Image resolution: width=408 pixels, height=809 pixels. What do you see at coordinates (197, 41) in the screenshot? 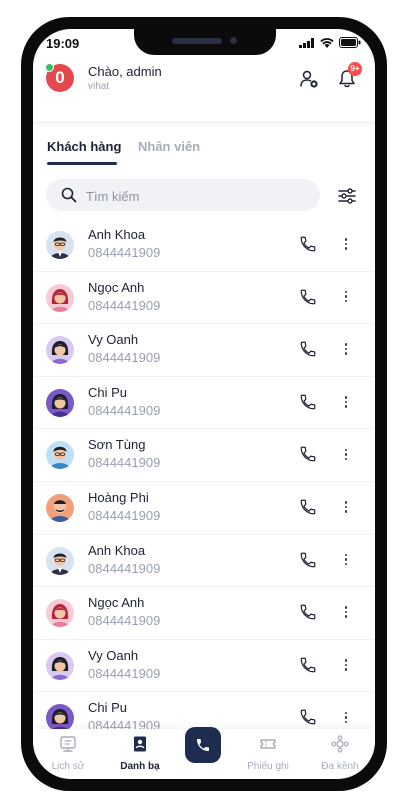
I see `speaker` at bounding box center [197, 41].